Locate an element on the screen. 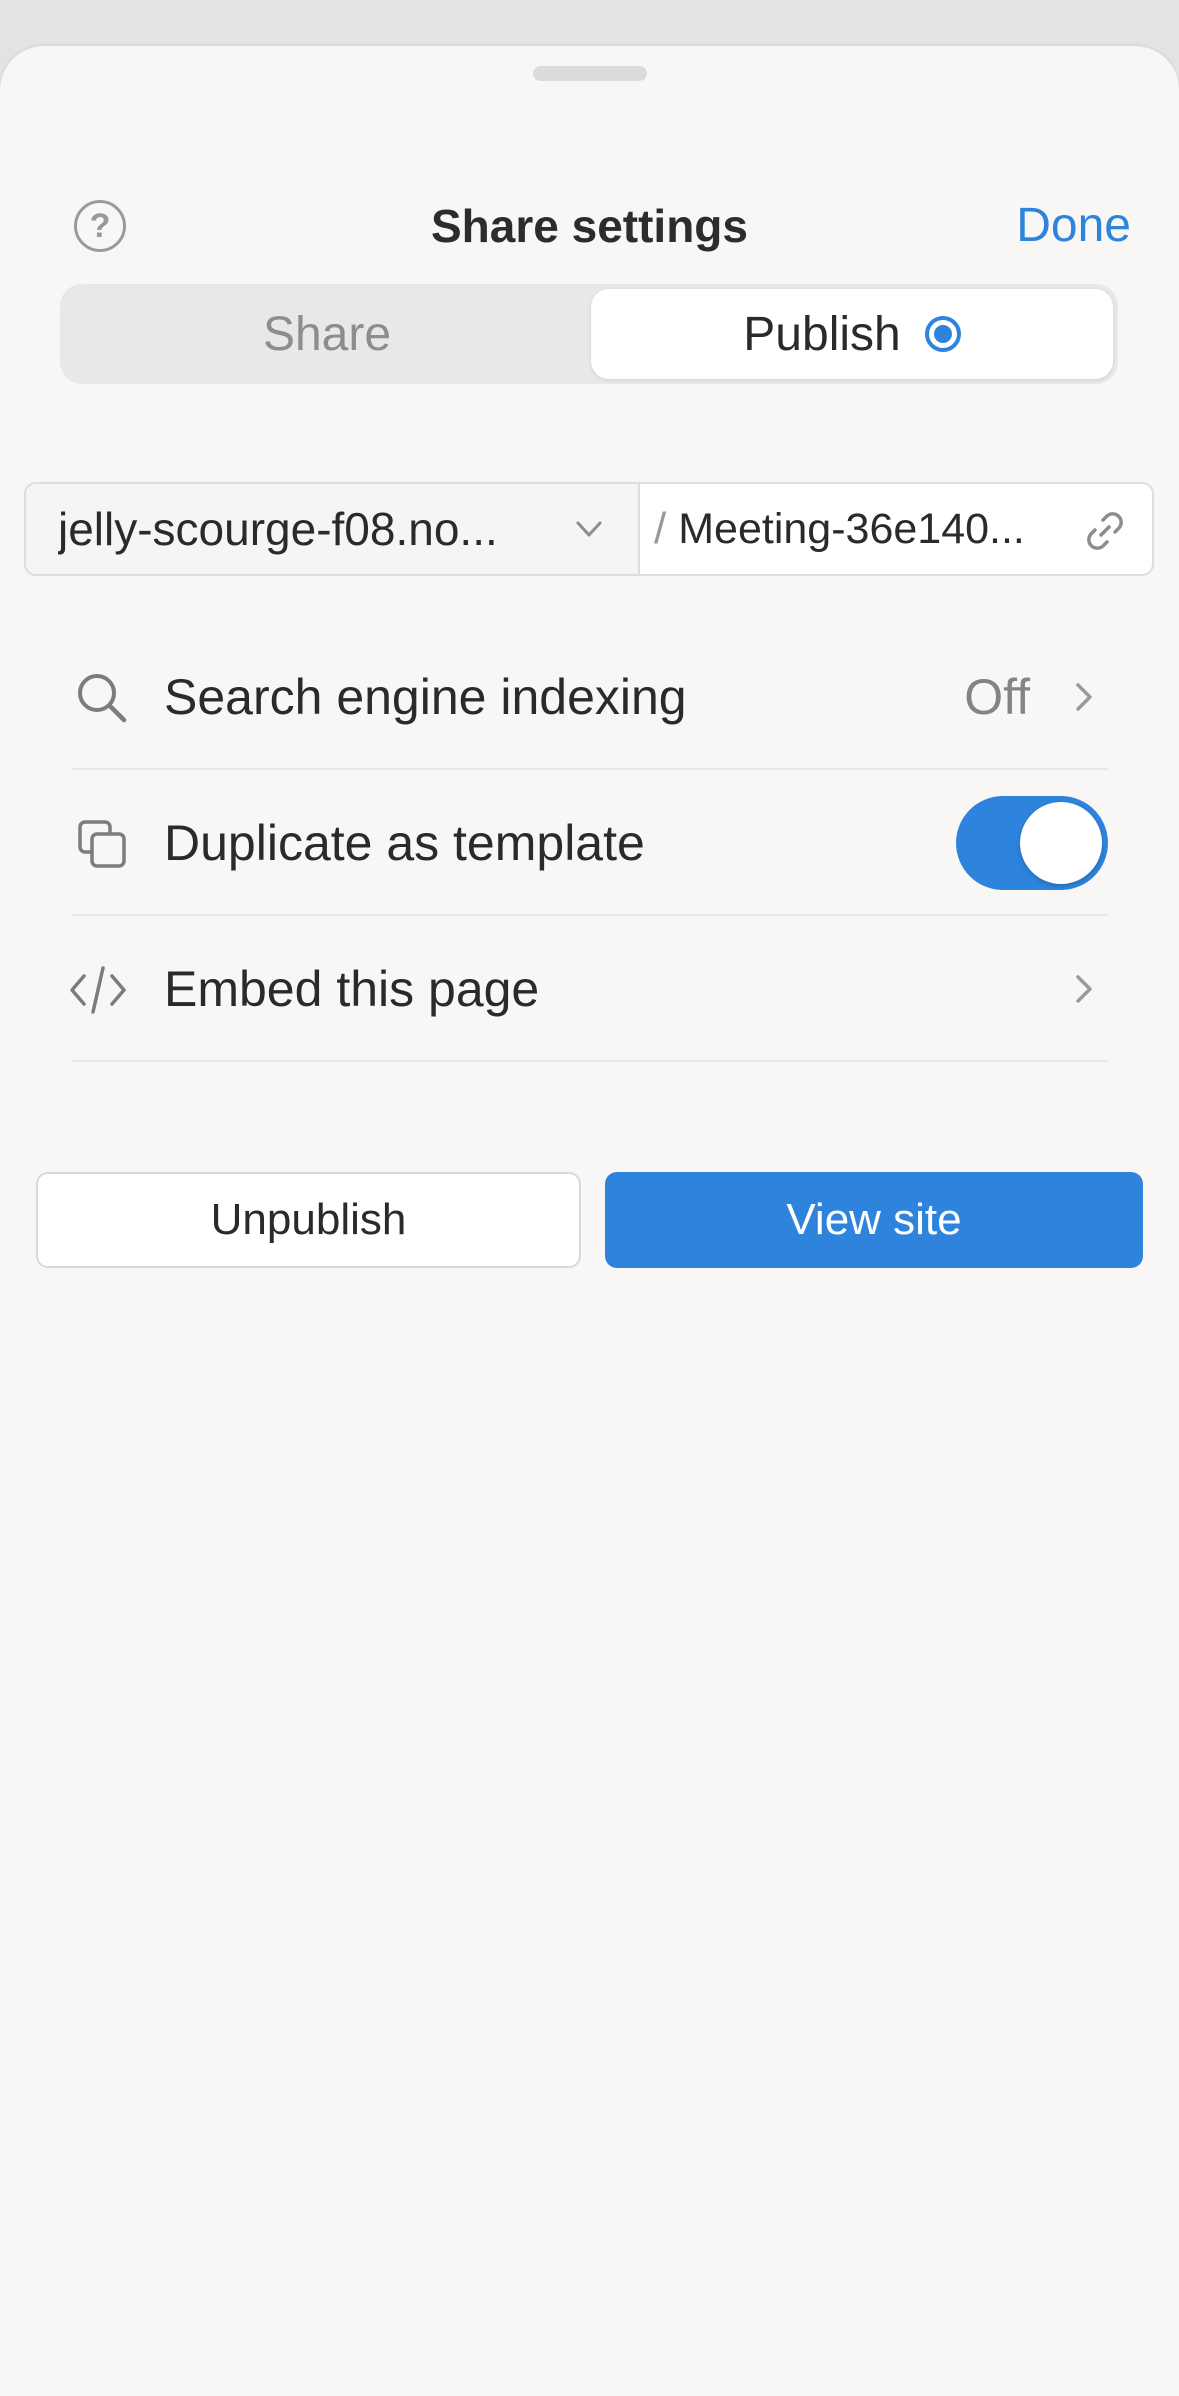  chevron-down-icon is located at coordinates (589, 529).